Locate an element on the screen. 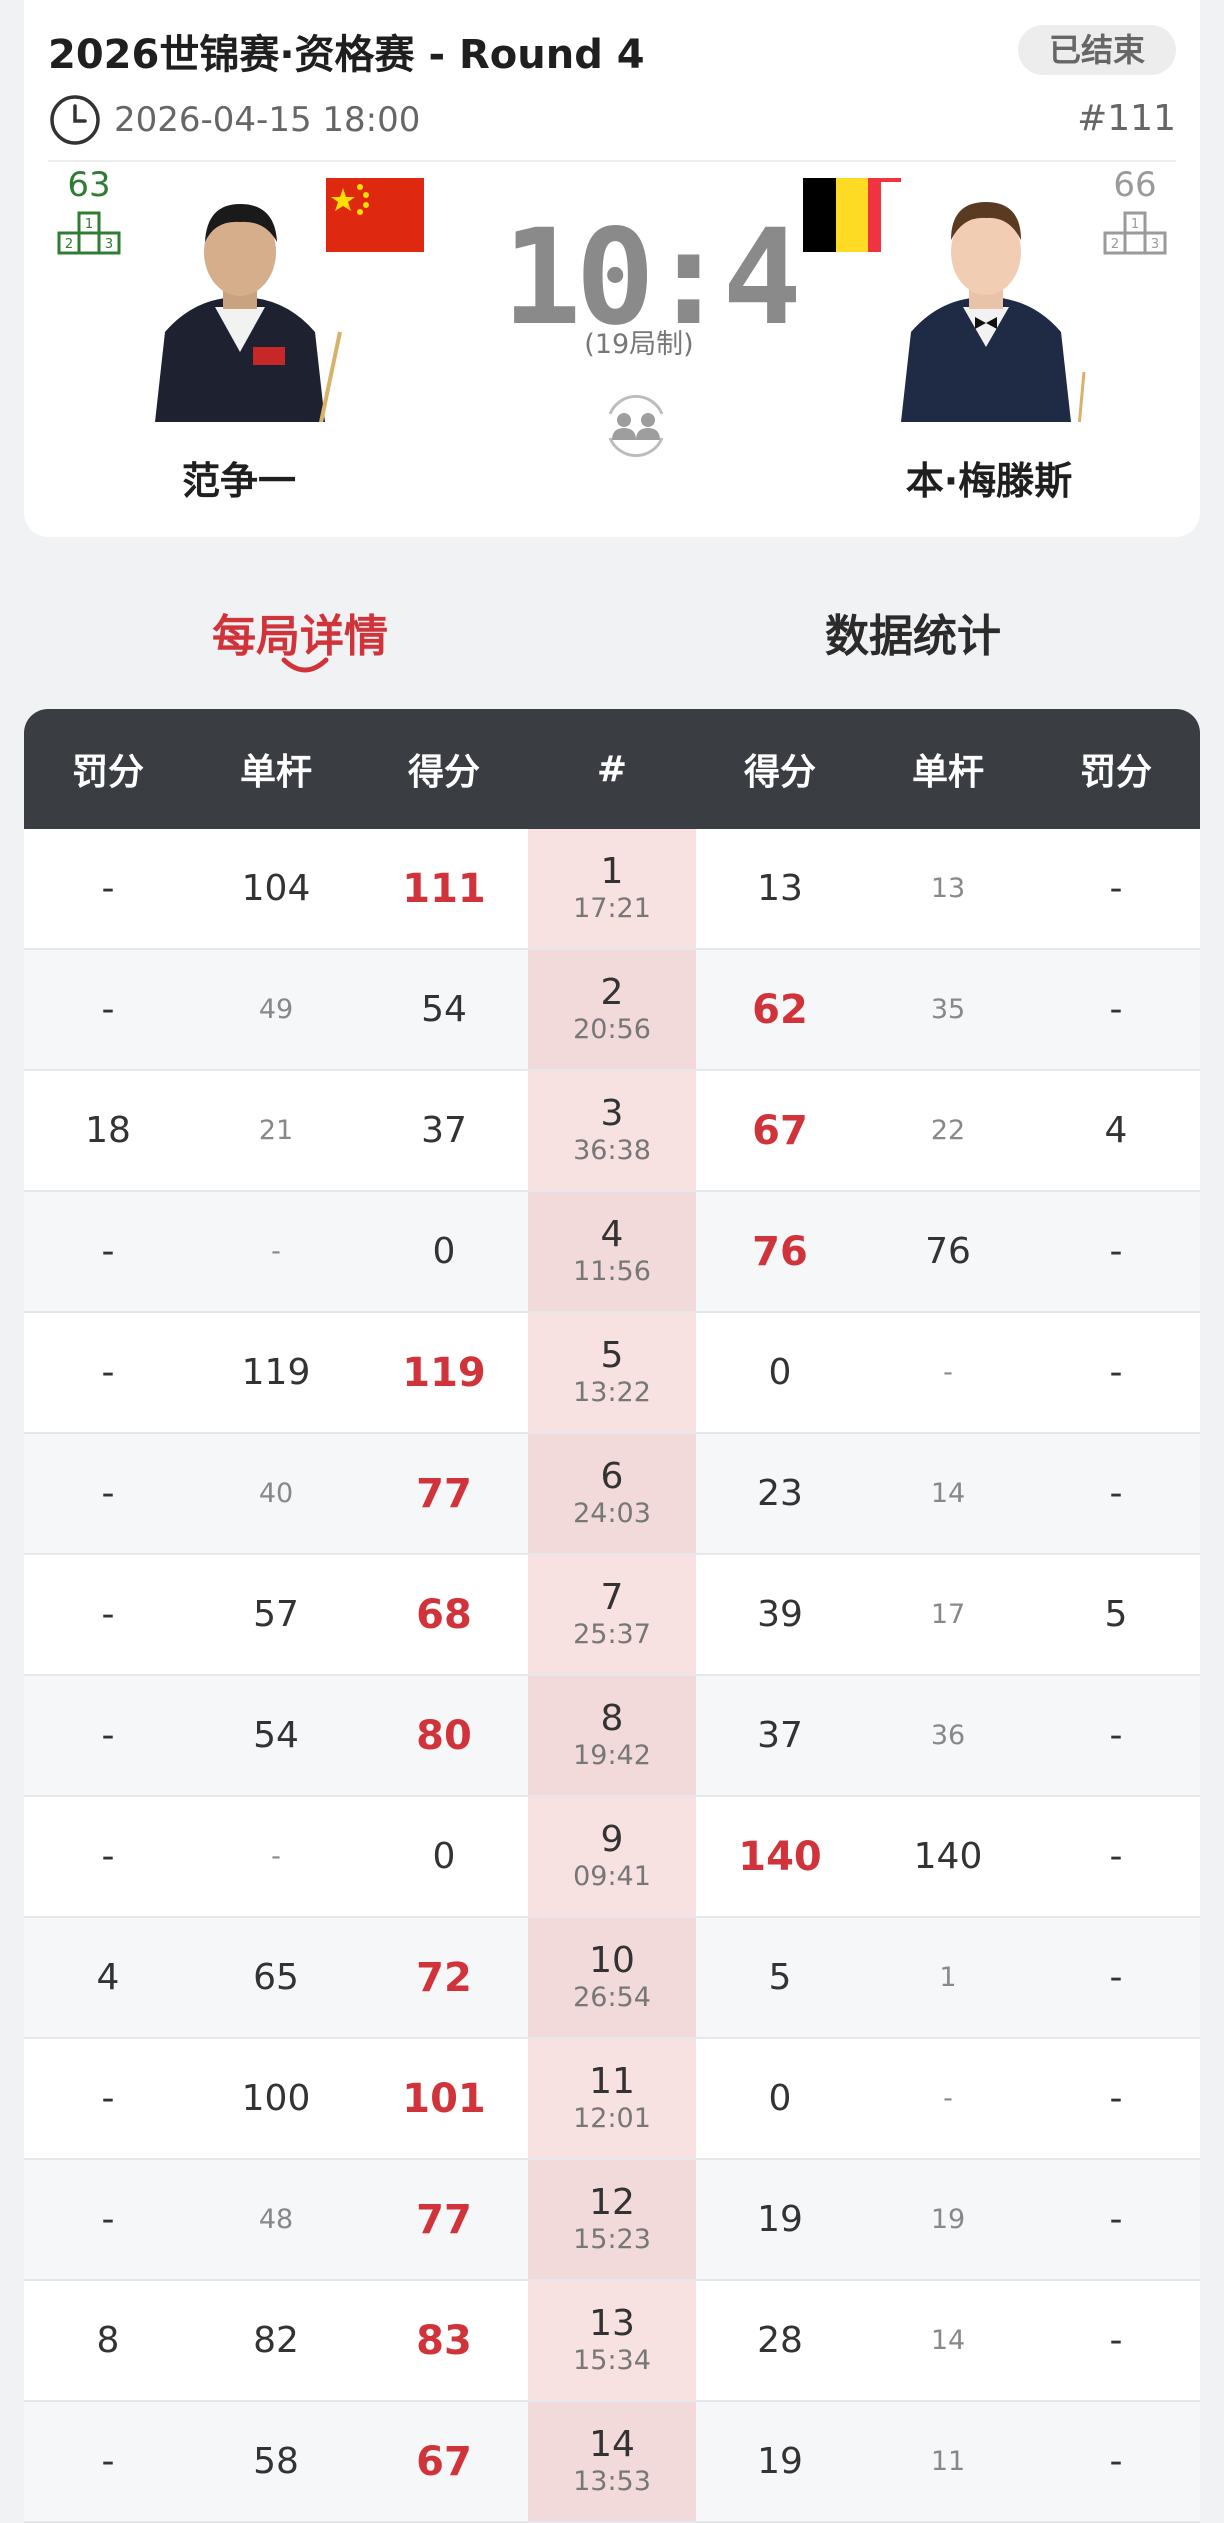 Image resolution: width=1224 pixels, height=2523 pixels. table-row: - 40 77 6 24:03 23 14 - is located at coordinates (612, 1494).